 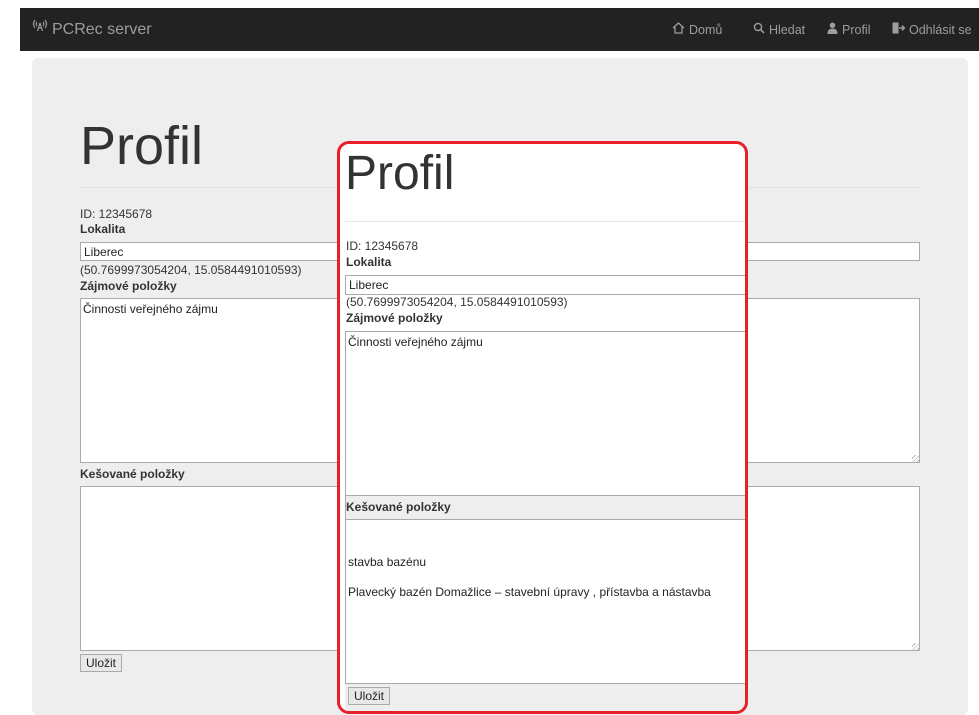 I want to click on search-icon, so click(x=759, y=29).